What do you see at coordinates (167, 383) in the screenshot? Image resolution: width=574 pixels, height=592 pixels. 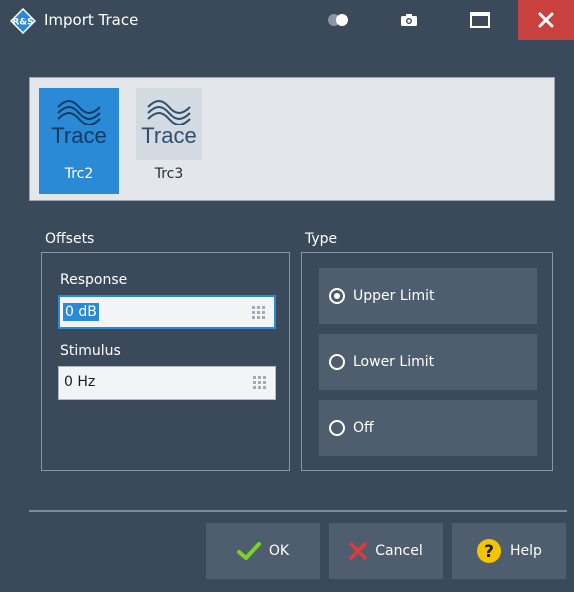 I see `stimulus-input: 0 Hz` at bounding box center [167, 383].